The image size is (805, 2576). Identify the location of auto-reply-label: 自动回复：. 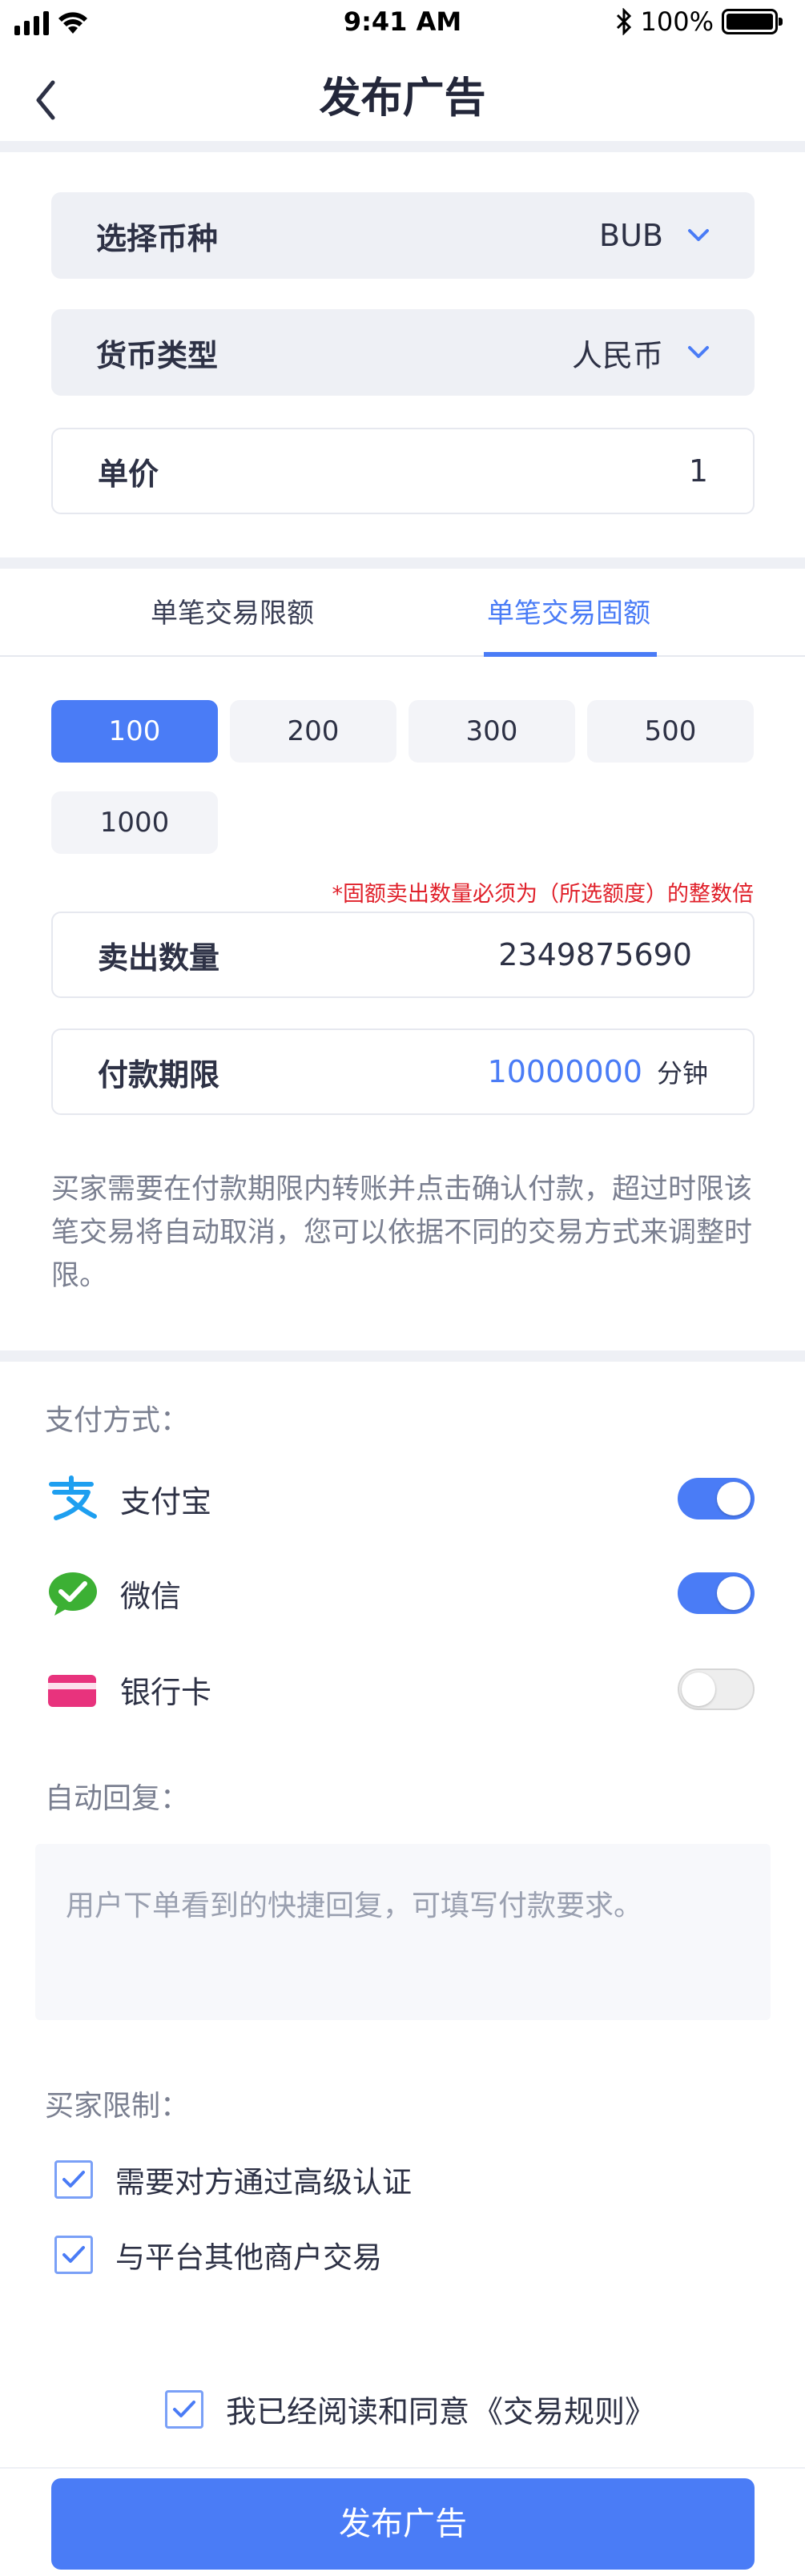
(118, 1798).